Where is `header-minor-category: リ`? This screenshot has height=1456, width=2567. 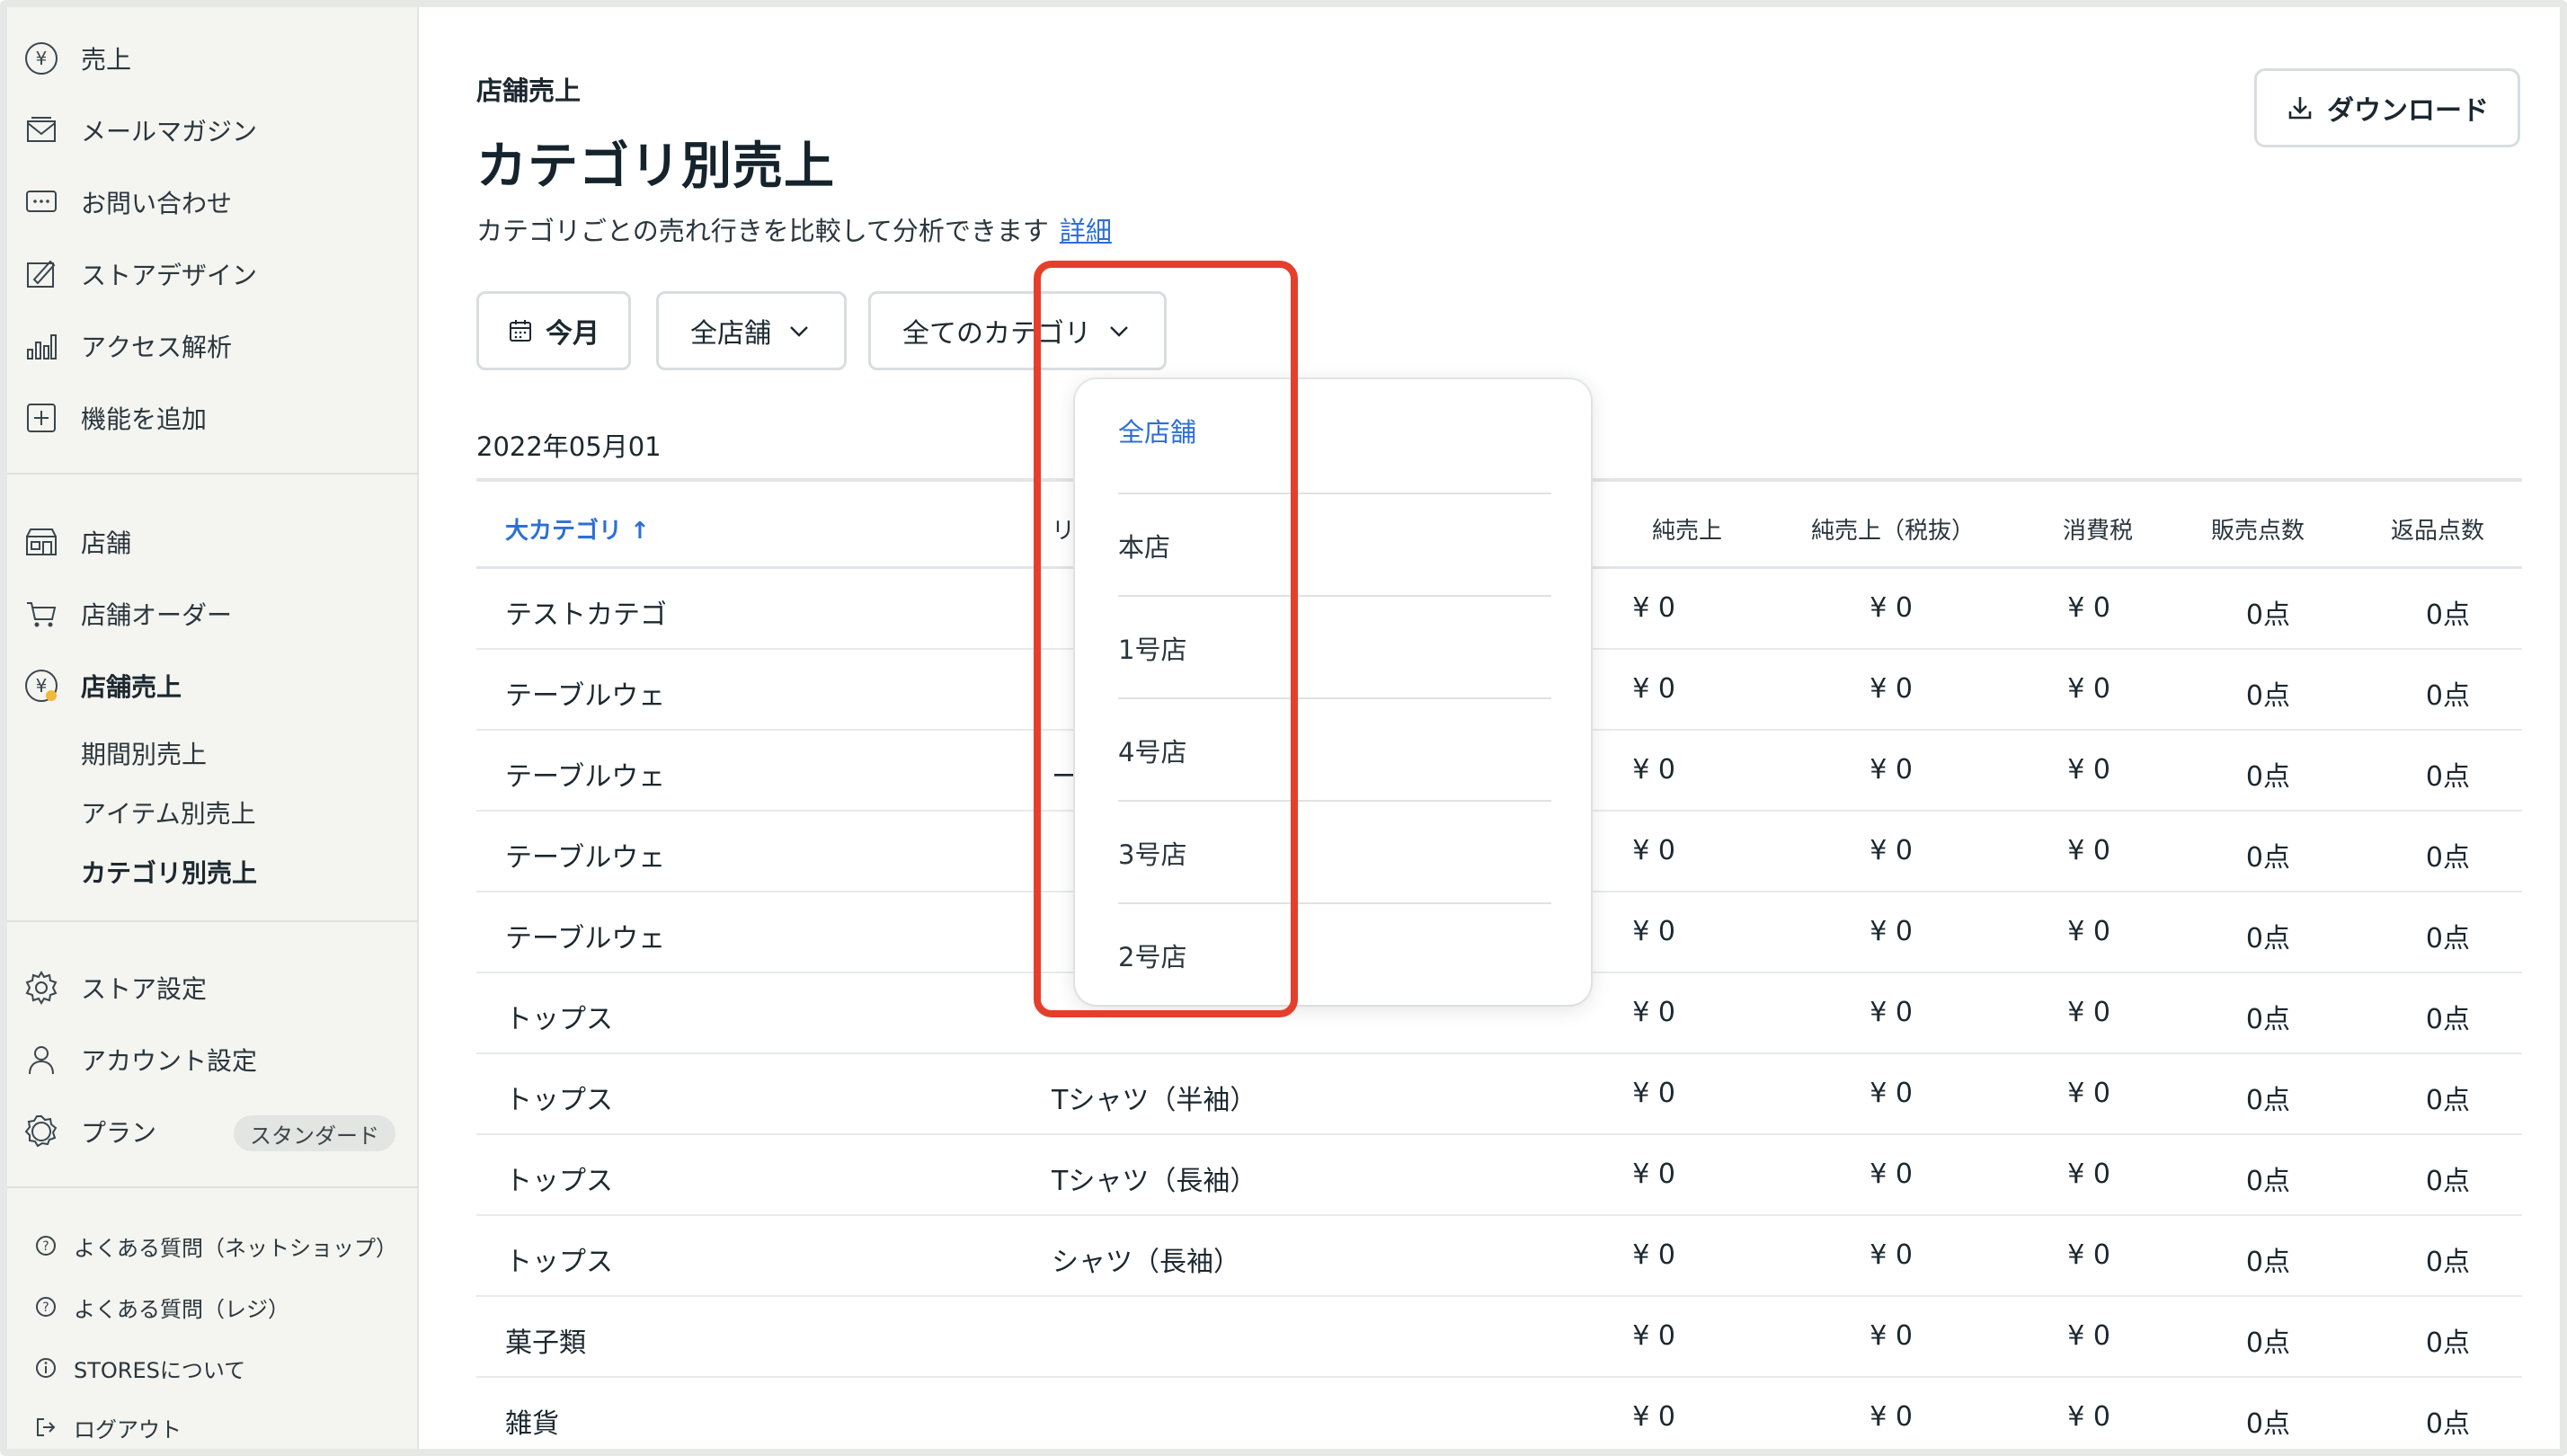 header-minor-category: リ is located at coordinates (1063, 529).